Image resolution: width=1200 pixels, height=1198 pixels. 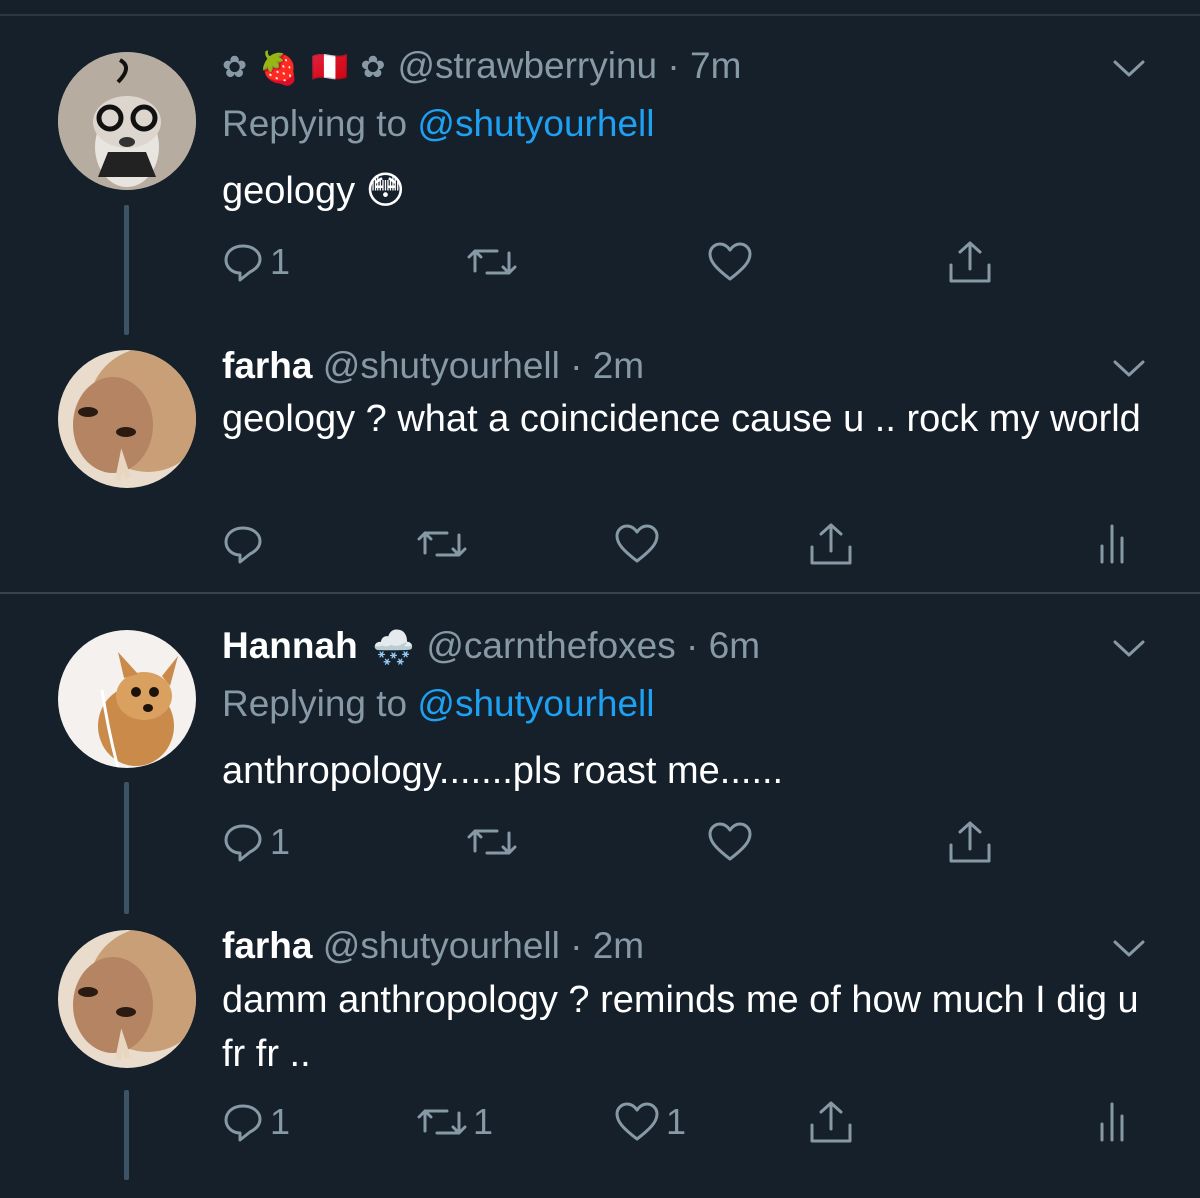 What do you see at coordinates (682, 544) in the screenshot?
I see `tweet-actions` at bounding box center [682, 544].